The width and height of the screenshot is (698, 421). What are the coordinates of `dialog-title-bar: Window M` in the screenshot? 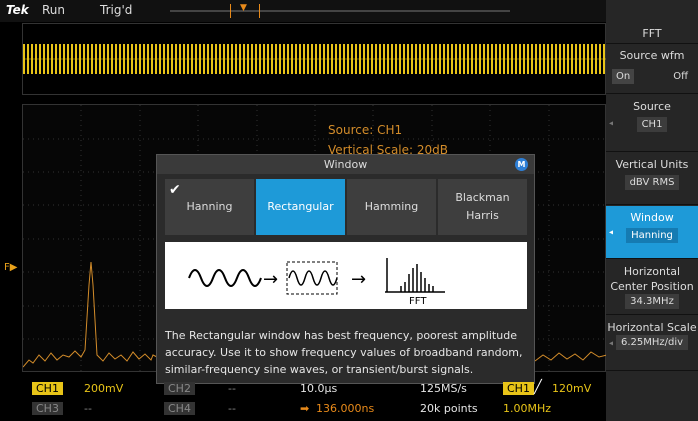 It's located at (345, 164).